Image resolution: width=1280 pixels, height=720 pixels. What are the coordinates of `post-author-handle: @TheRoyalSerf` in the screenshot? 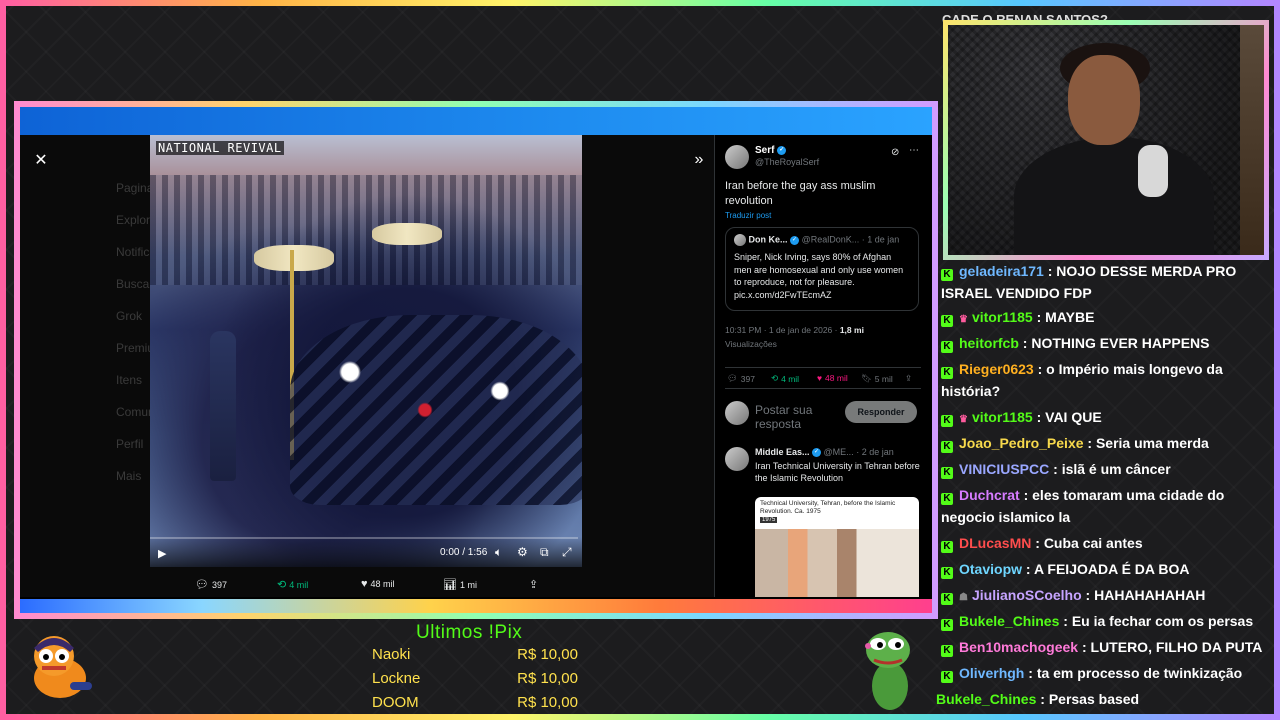 It's located at (787, 162).